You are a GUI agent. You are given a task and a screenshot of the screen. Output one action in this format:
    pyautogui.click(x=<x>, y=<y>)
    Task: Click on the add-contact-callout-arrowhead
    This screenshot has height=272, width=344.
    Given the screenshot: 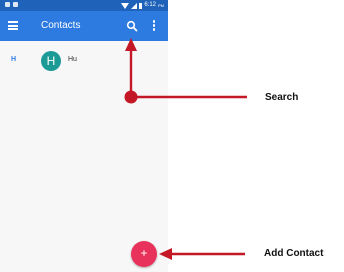 What is the action you would take?
    pyautogui.click(x=165, y=254)
    